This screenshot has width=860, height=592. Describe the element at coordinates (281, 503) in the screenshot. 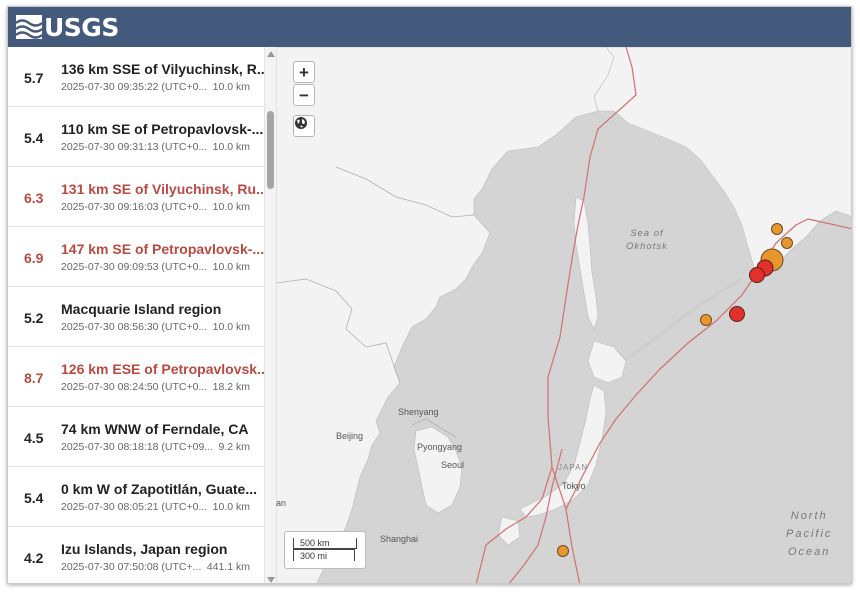

I see `map-edge-label: an` at that location.